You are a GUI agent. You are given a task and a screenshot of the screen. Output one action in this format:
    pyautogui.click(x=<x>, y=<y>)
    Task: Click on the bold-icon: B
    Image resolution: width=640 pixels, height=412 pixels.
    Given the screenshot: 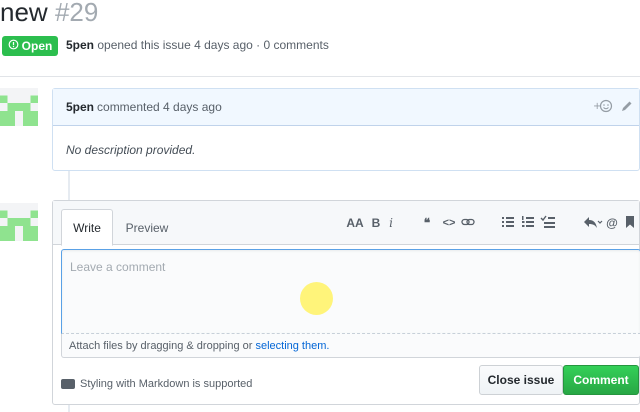 What is the action you would take?
    pyautogui.click(x=376, y=223)
    